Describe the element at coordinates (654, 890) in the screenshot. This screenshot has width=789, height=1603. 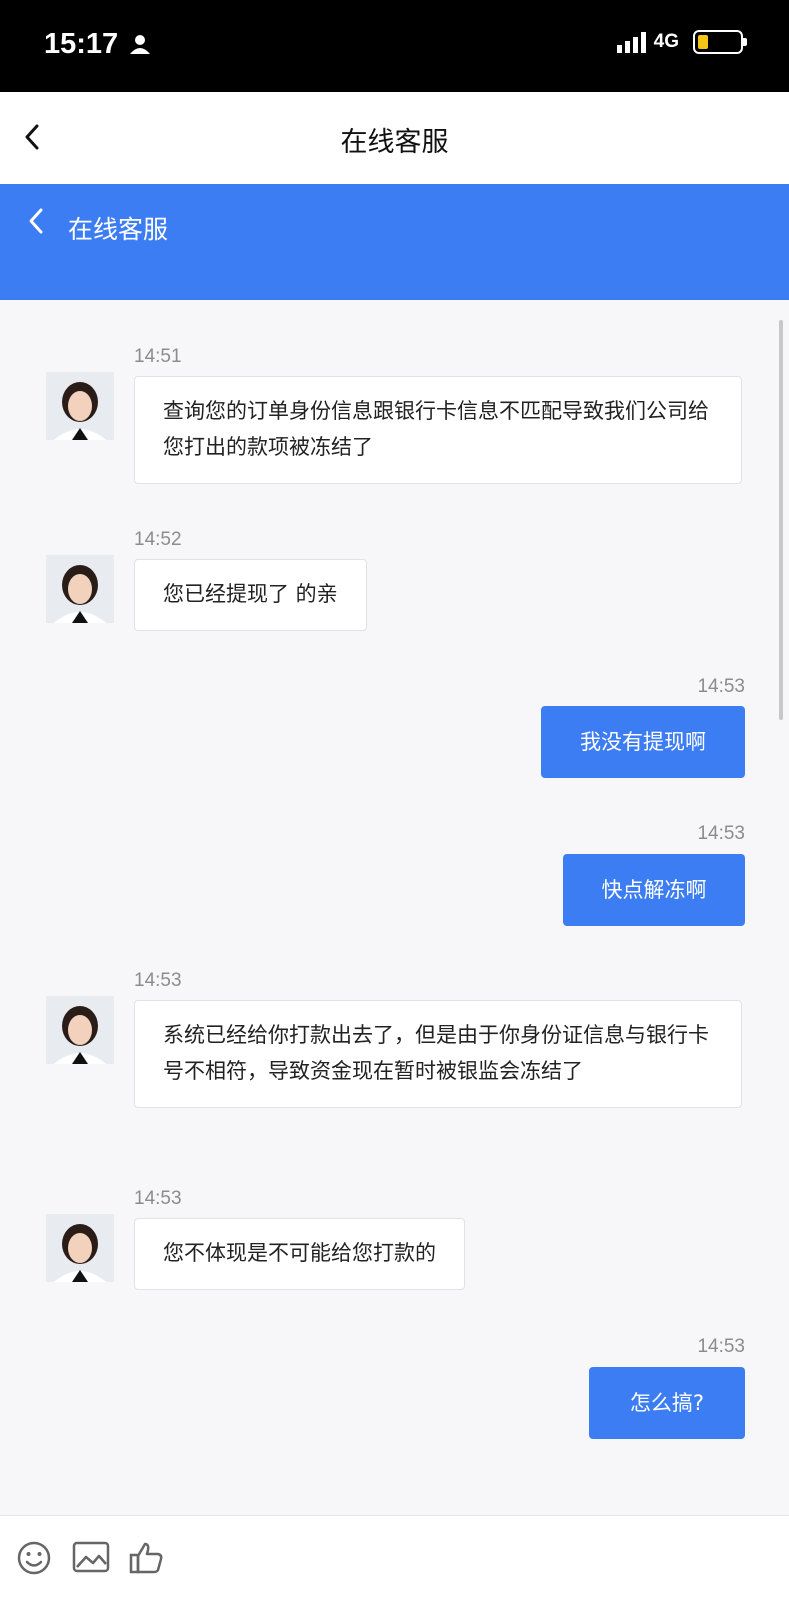
I see `message-bubble-user: 快点解冻啊` at that location.